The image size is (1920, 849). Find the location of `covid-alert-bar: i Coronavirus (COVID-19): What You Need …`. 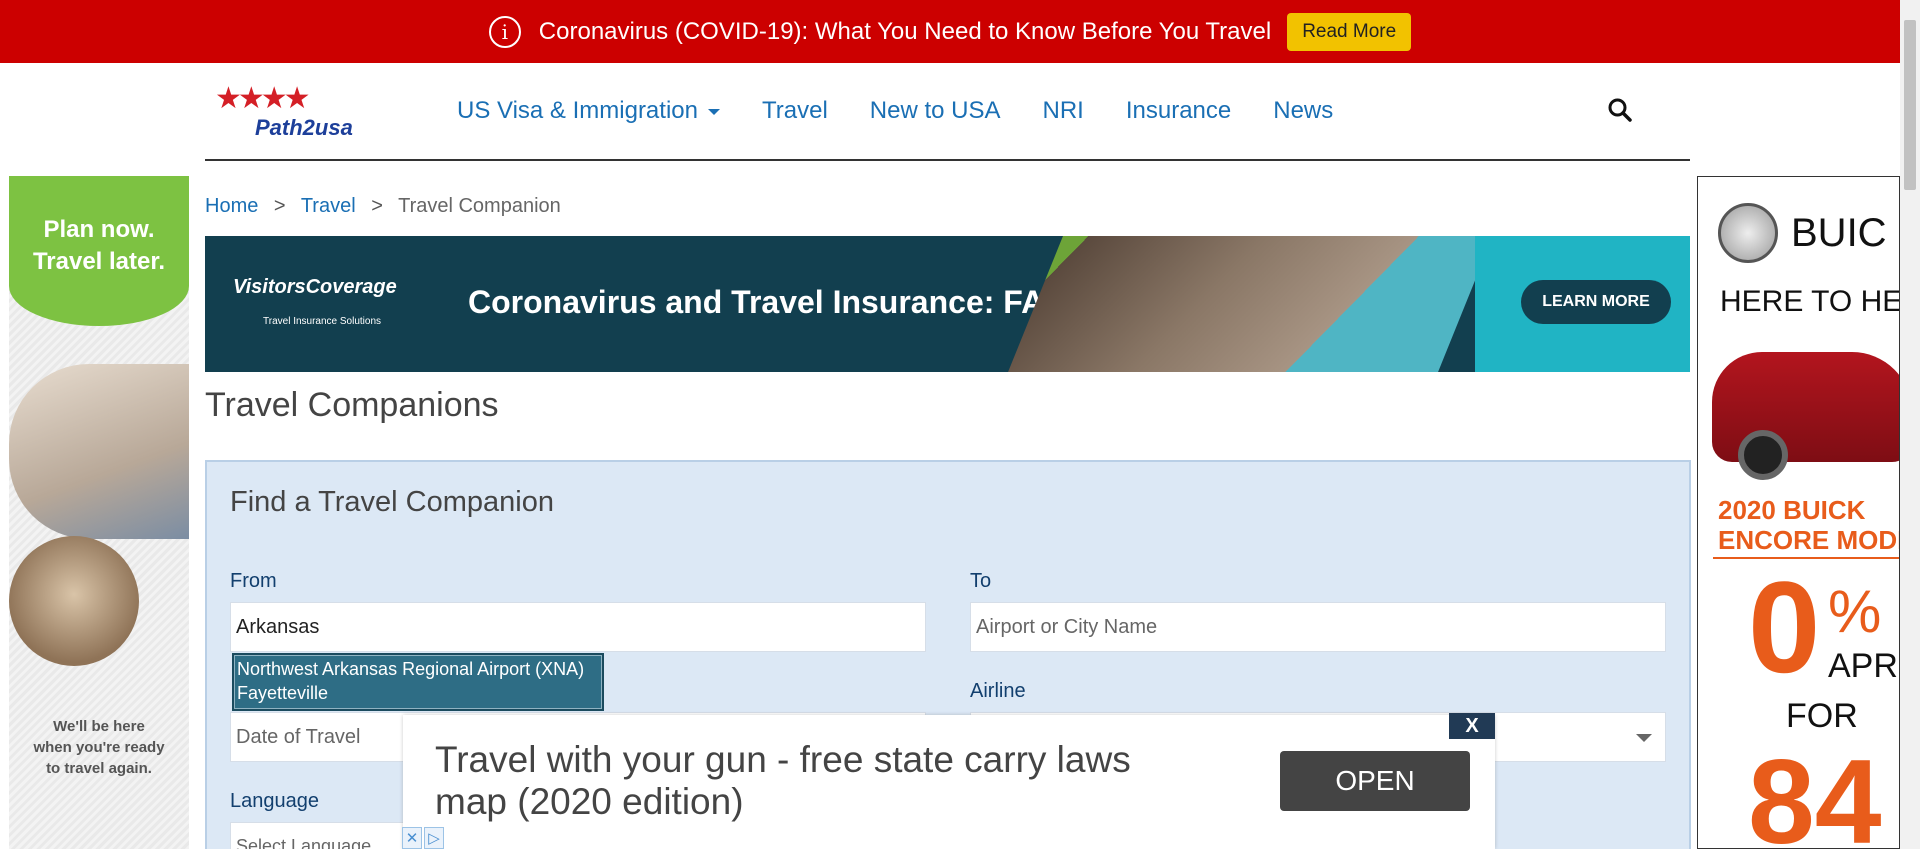

covid-alert-bar: i Coronavirus (COVID-19): What You Need … is located at coordinates (950, 31).